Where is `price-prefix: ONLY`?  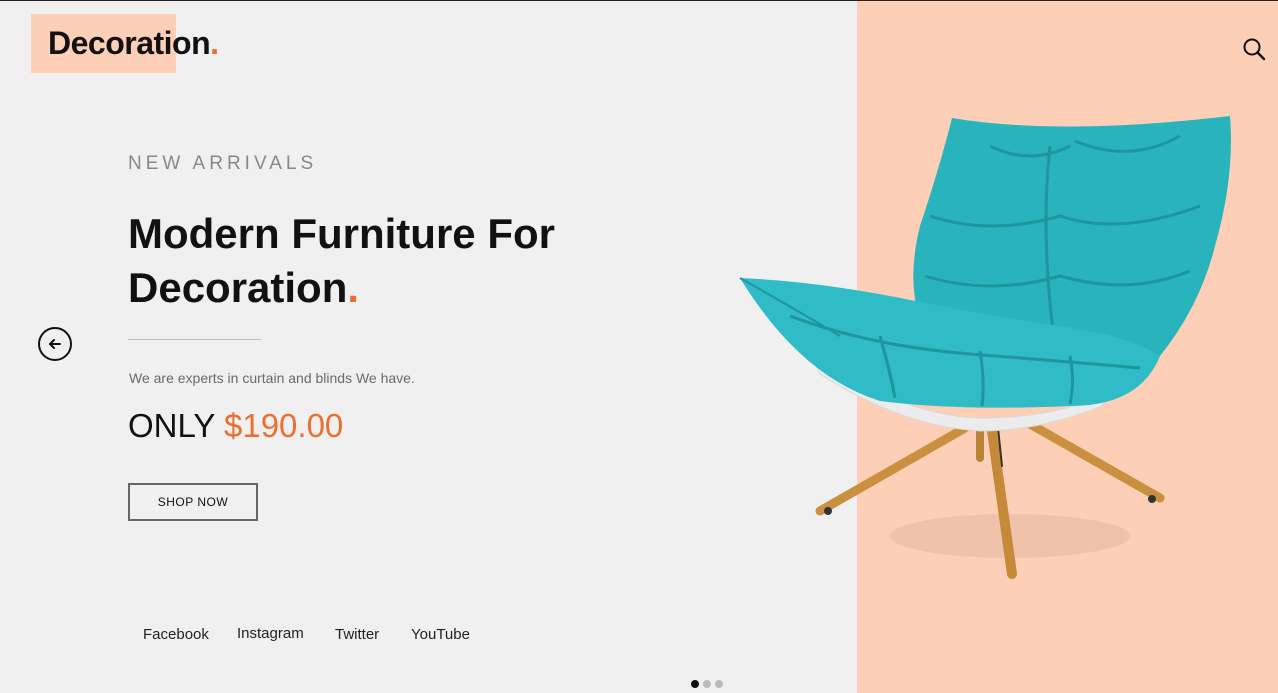
price-prefix: ONLY is located at coordinates (171, 425).